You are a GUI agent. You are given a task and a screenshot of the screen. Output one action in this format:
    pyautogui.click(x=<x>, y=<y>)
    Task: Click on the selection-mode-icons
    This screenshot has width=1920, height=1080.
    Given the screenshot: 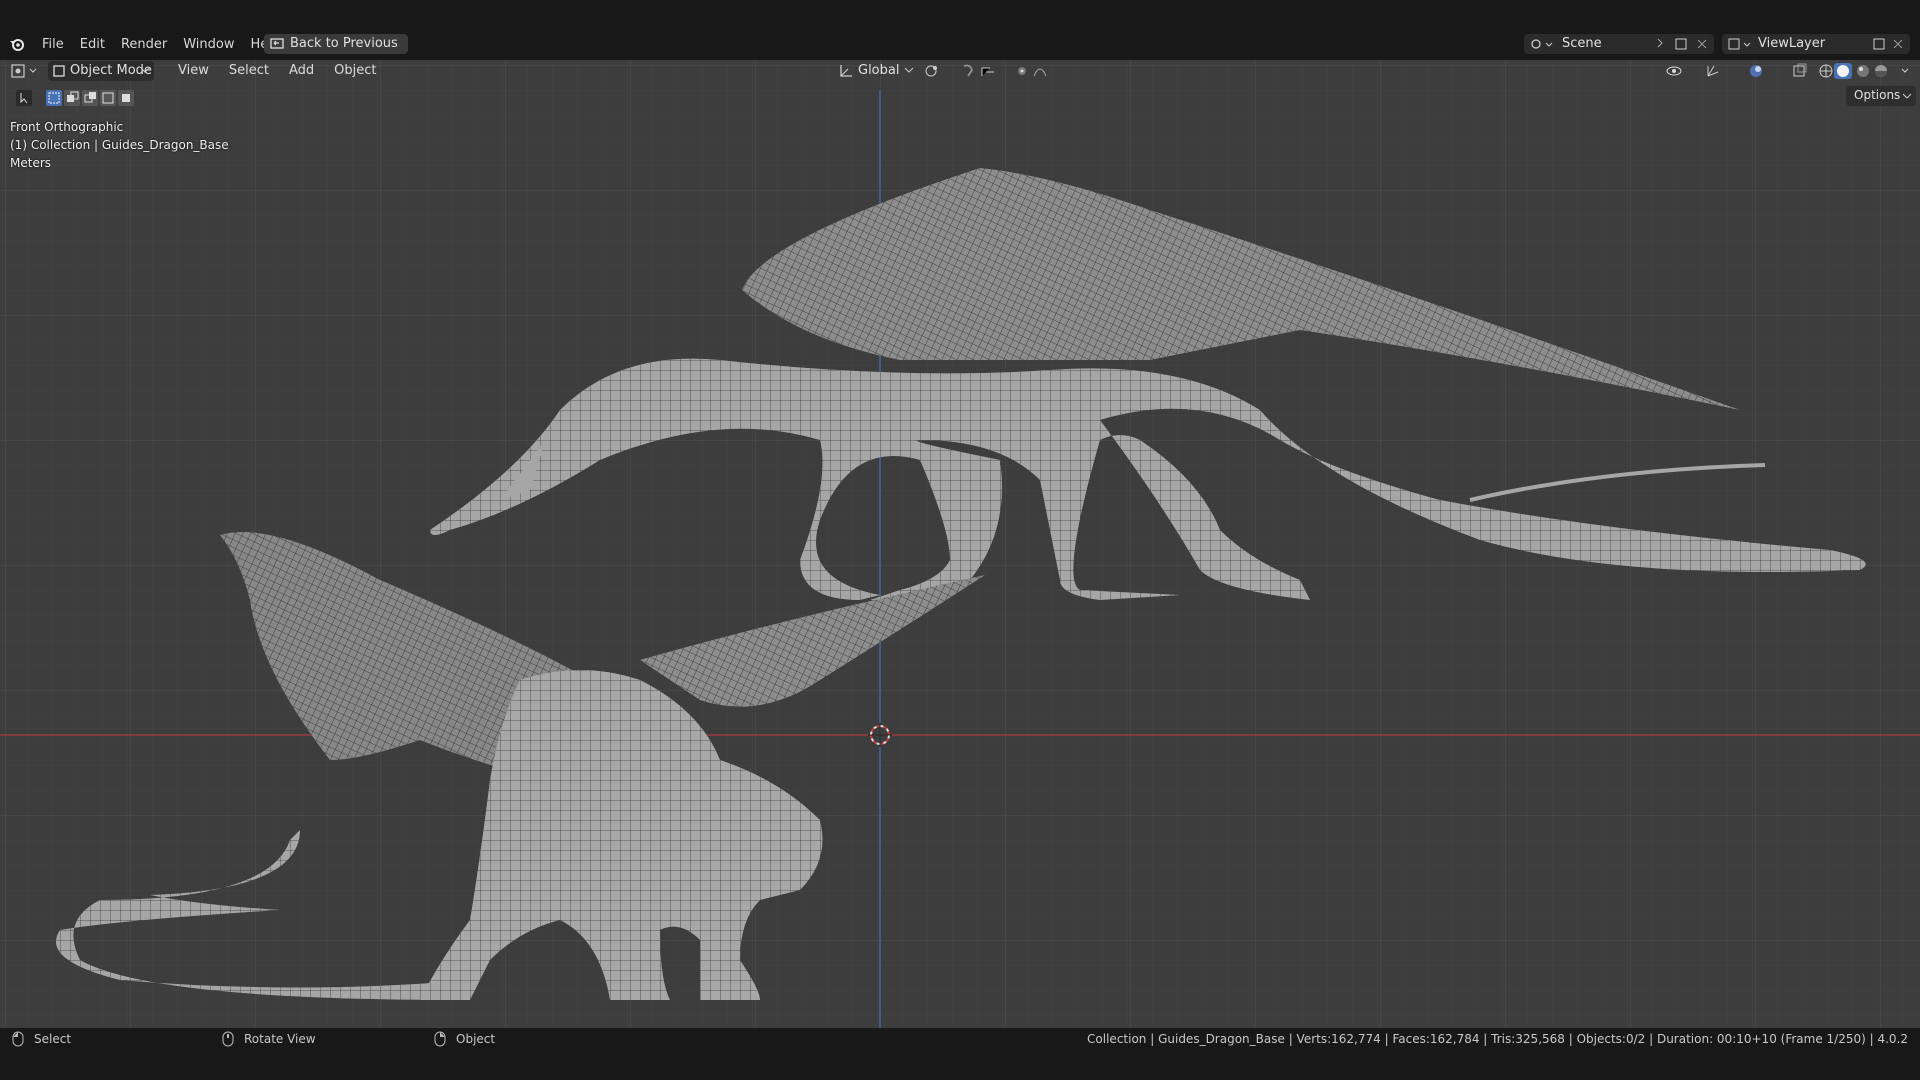 What is the action you would take?
    pyautogui.click(x=74, y=98)
    